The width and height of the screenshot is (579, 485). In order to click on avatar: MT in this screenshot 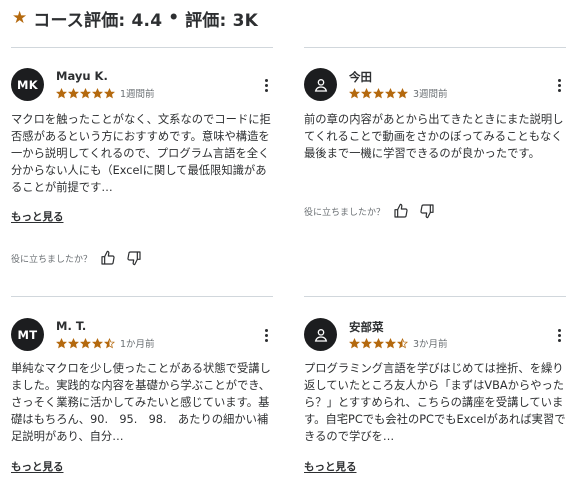, I will do `click(27, 334)`.